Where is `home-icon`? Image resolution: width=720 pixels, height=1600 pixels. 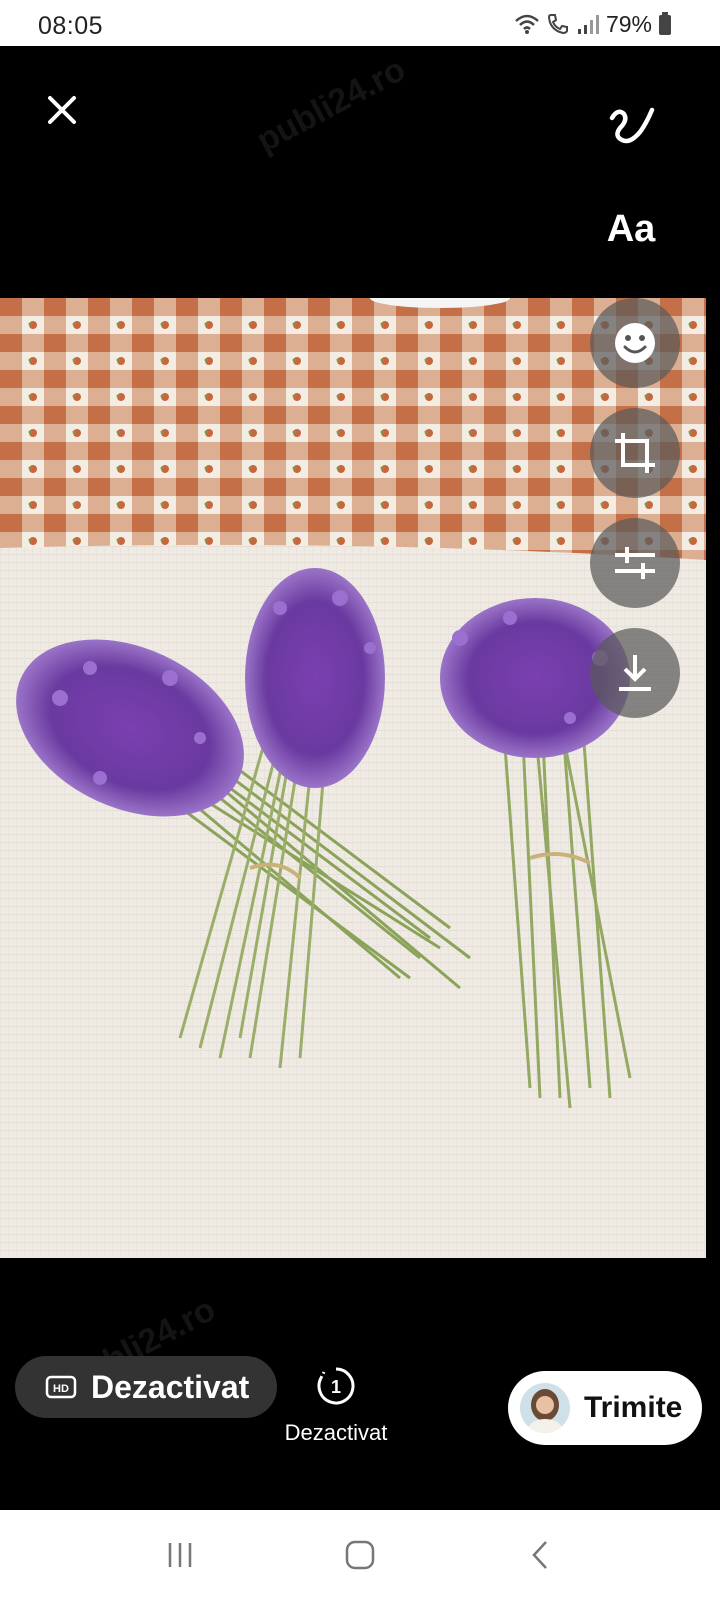 home-icon is located at coordinates (360, 1555).